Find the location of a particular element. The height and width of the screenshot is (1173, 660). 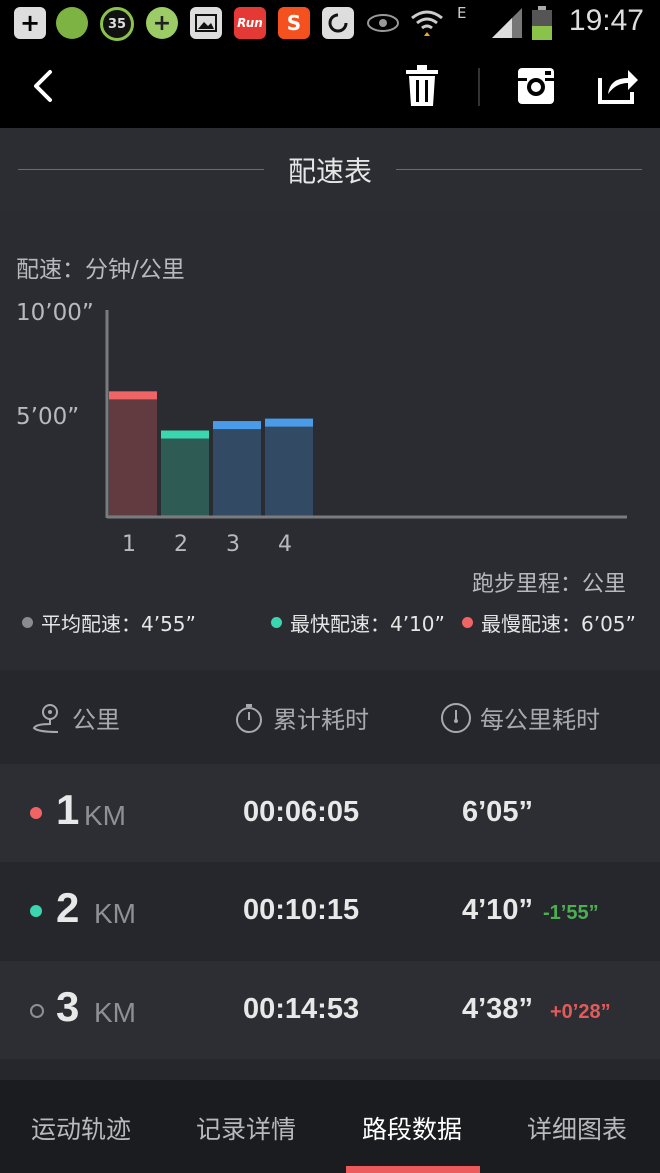

section-header: 配速表 is located at coordinates (330, 169).